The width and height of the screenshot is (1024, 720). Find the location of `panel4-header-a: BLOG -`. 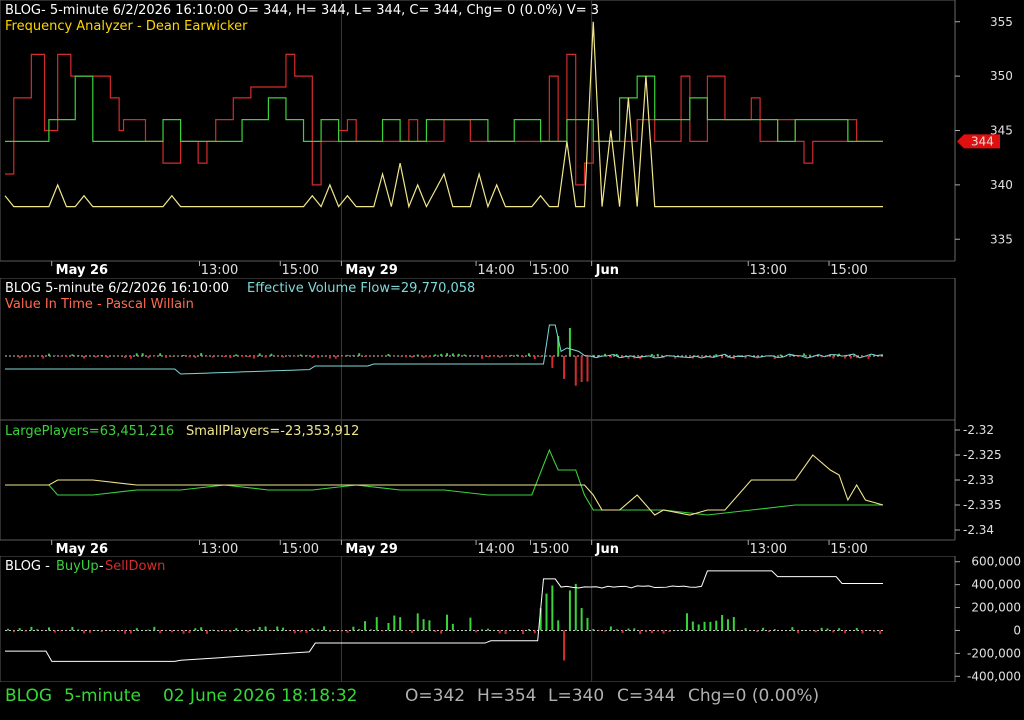

panel4-header-a: BLOG - is located at coordinates (27, 566).